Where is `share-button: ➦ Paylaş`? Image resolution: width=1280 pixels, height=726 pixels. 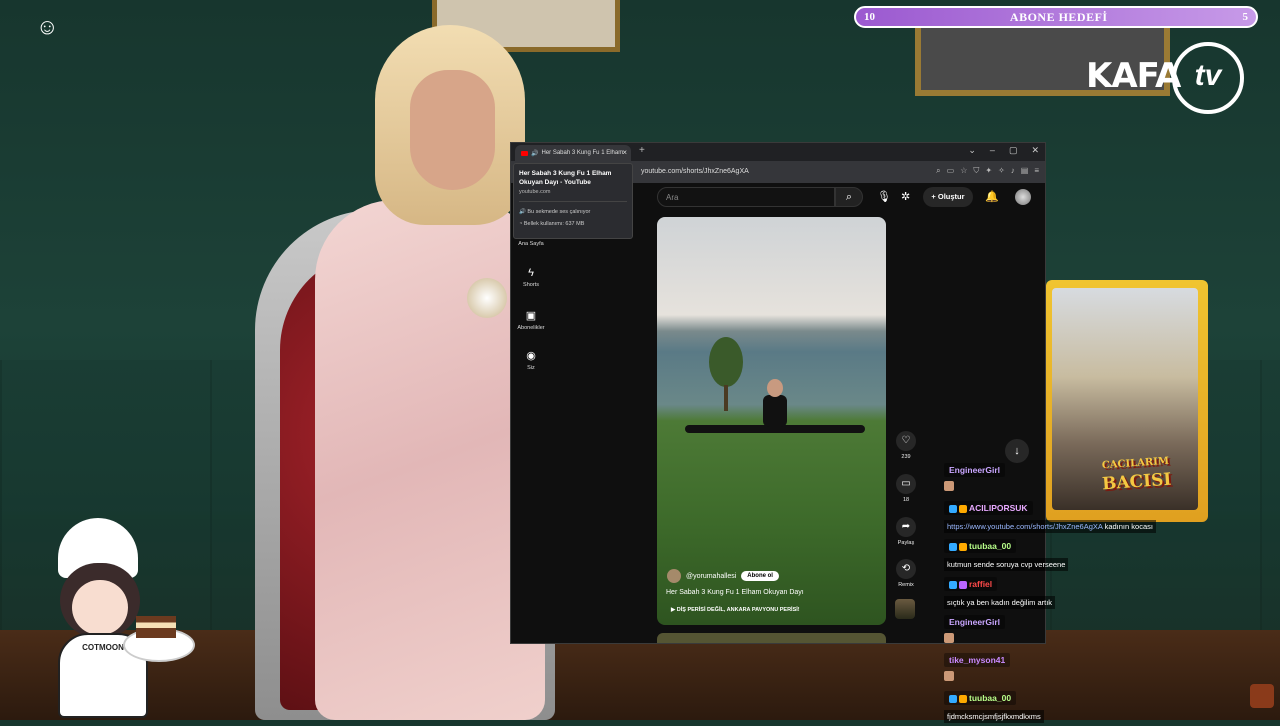 share-button: ➦ Paylaş is located at coordinates (906, 531).